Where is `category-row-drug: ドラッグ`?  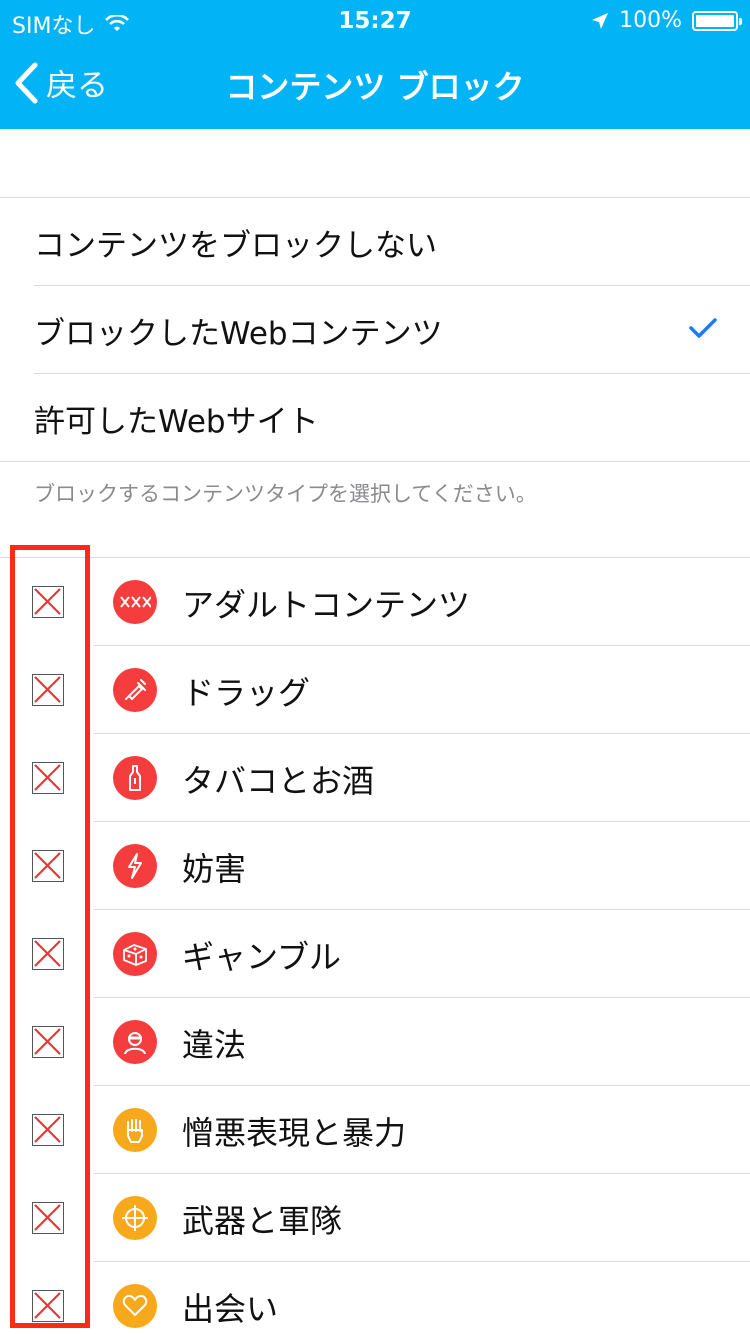
category-row-drug: ドラッグ is located at coordinates (375, 690).